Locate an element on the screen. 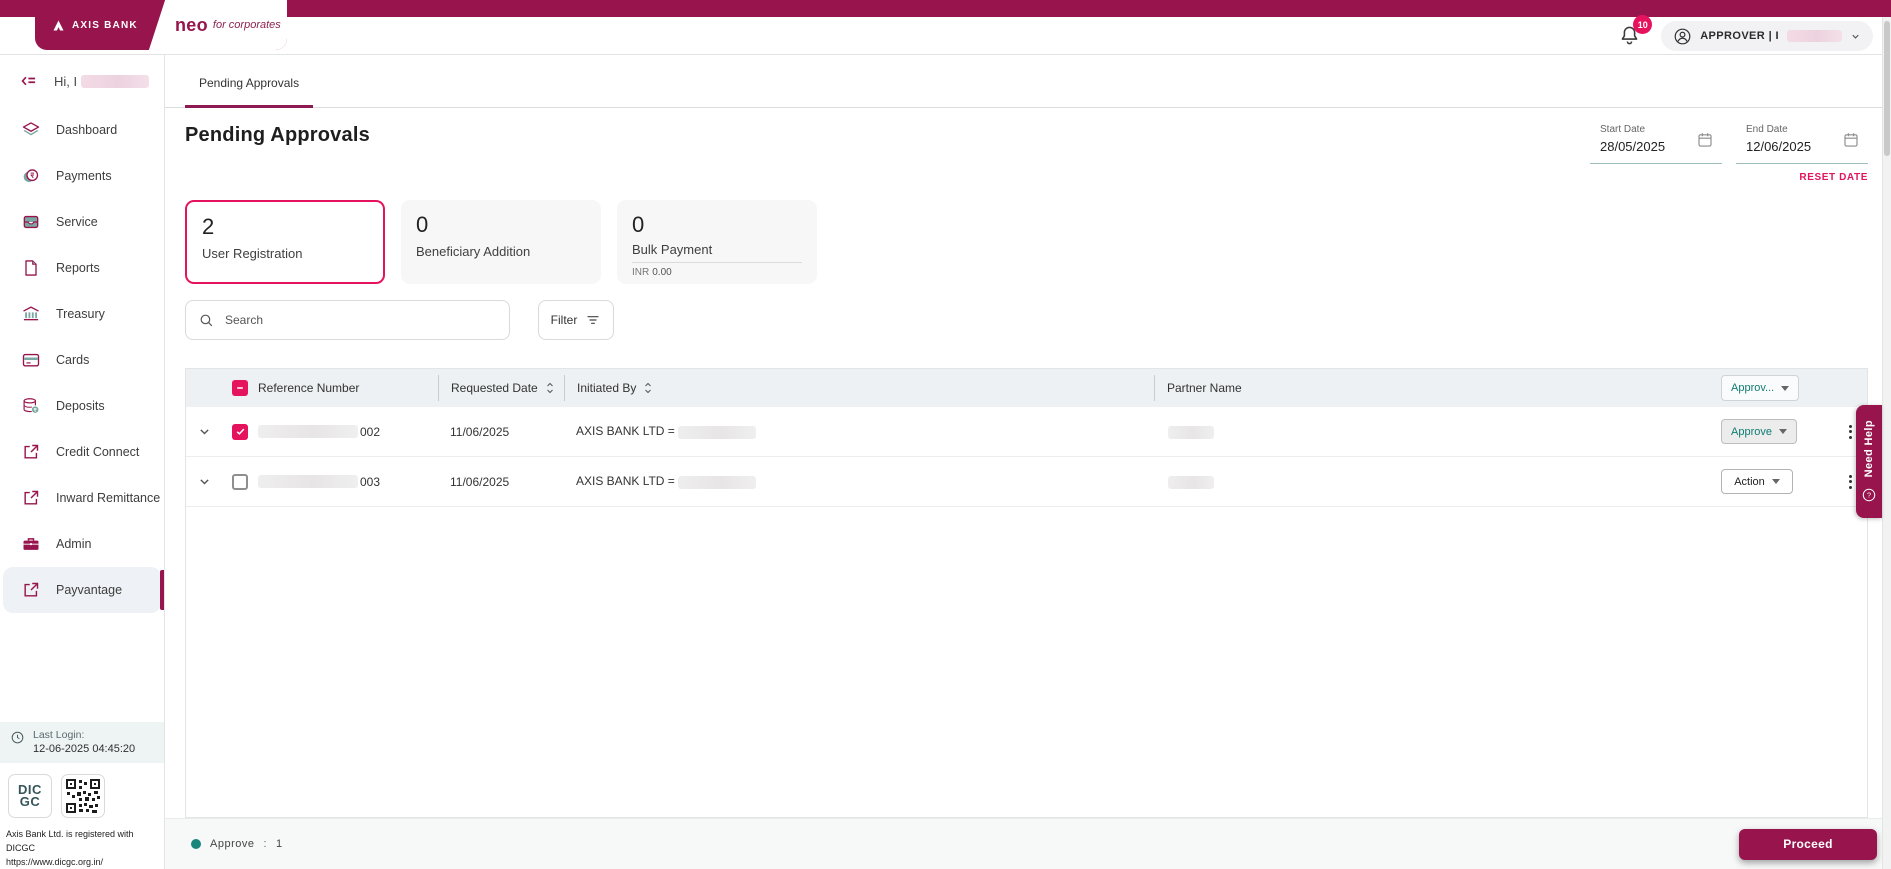  sidebar-item-label: Reports is located at coordinates (78, 268).